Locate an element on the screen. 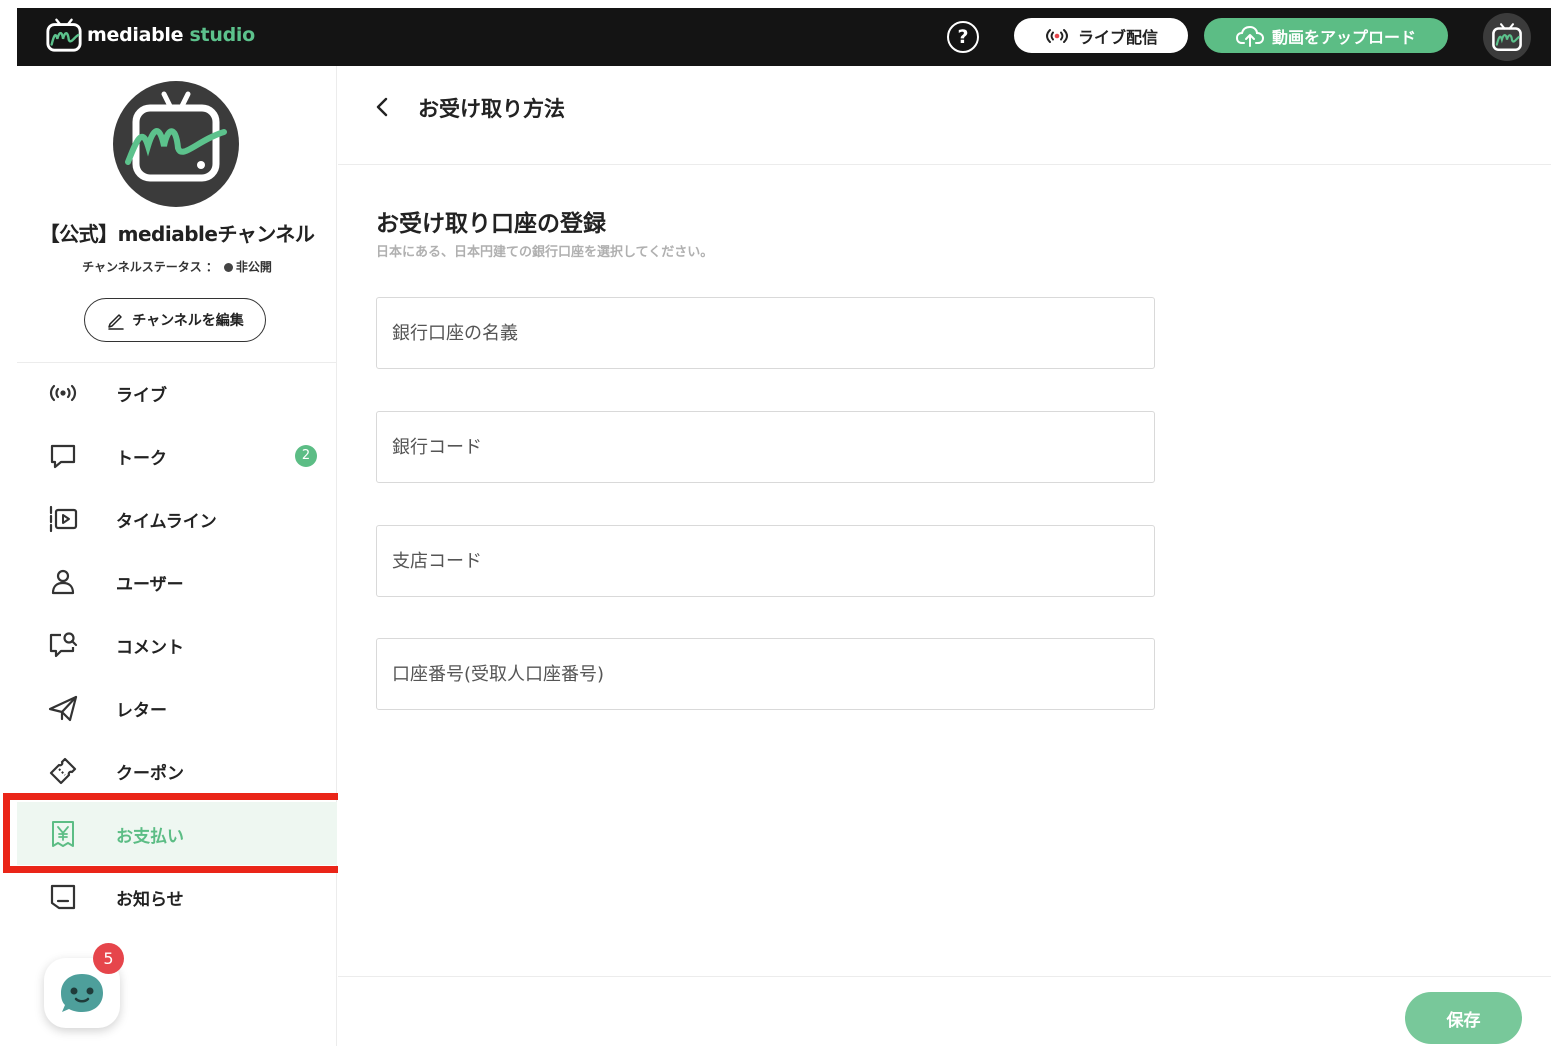  edit-channel-label: チャンネルを編集 is located at coordinates (188, 321).